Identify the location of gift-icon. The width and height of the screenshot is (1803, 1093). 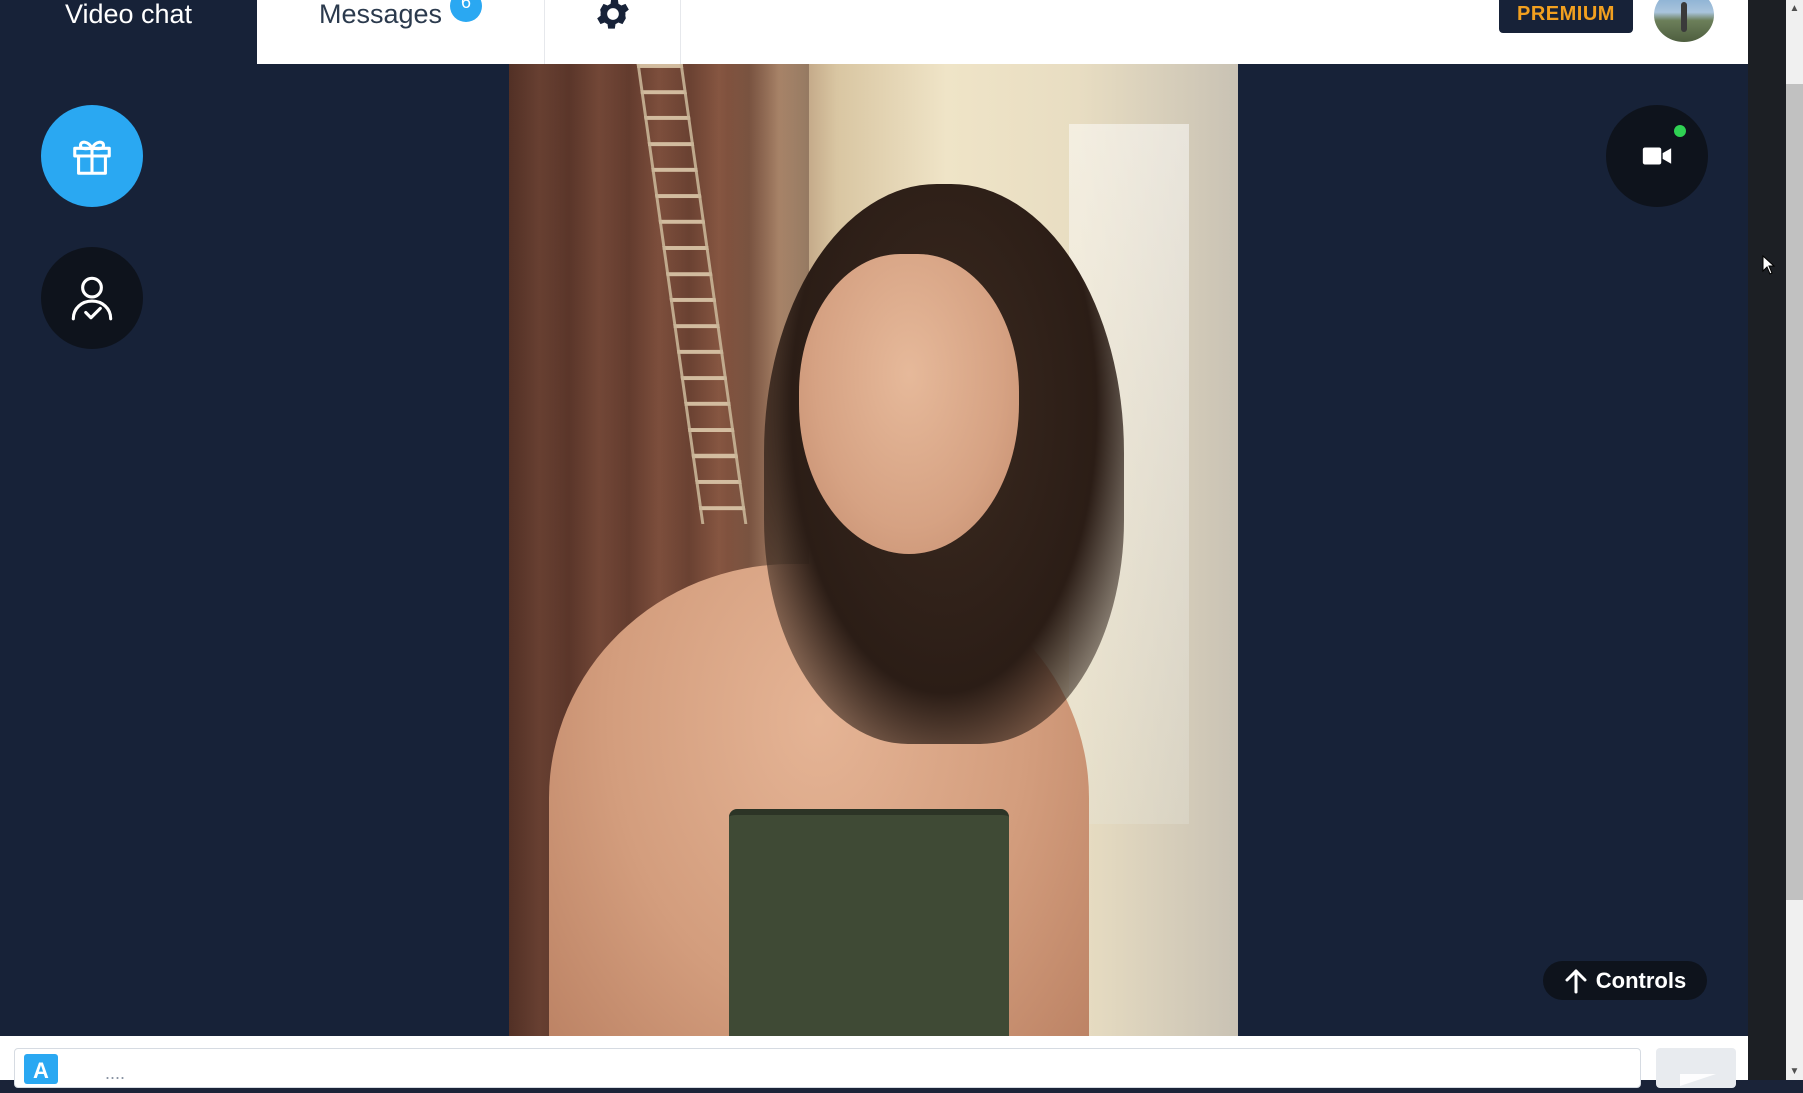
(92, 157).